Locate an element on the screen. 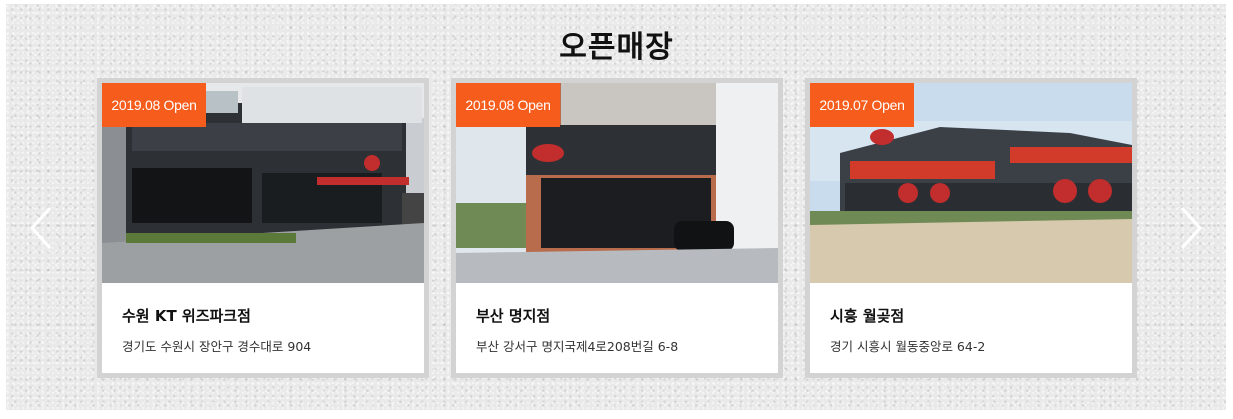 This screenshot has height=419, width=1233. carousel-prev-button is located at coordinates (41, 228).